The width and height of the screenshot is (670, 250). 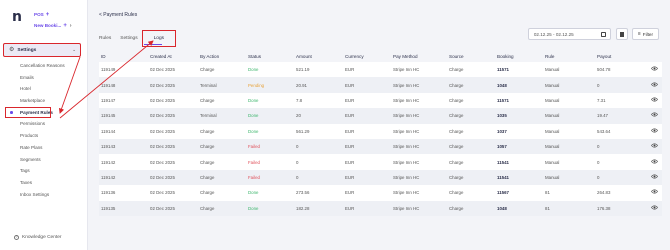 I want to click on filter-button: ≡ Filter, so click(x=645, y=34).